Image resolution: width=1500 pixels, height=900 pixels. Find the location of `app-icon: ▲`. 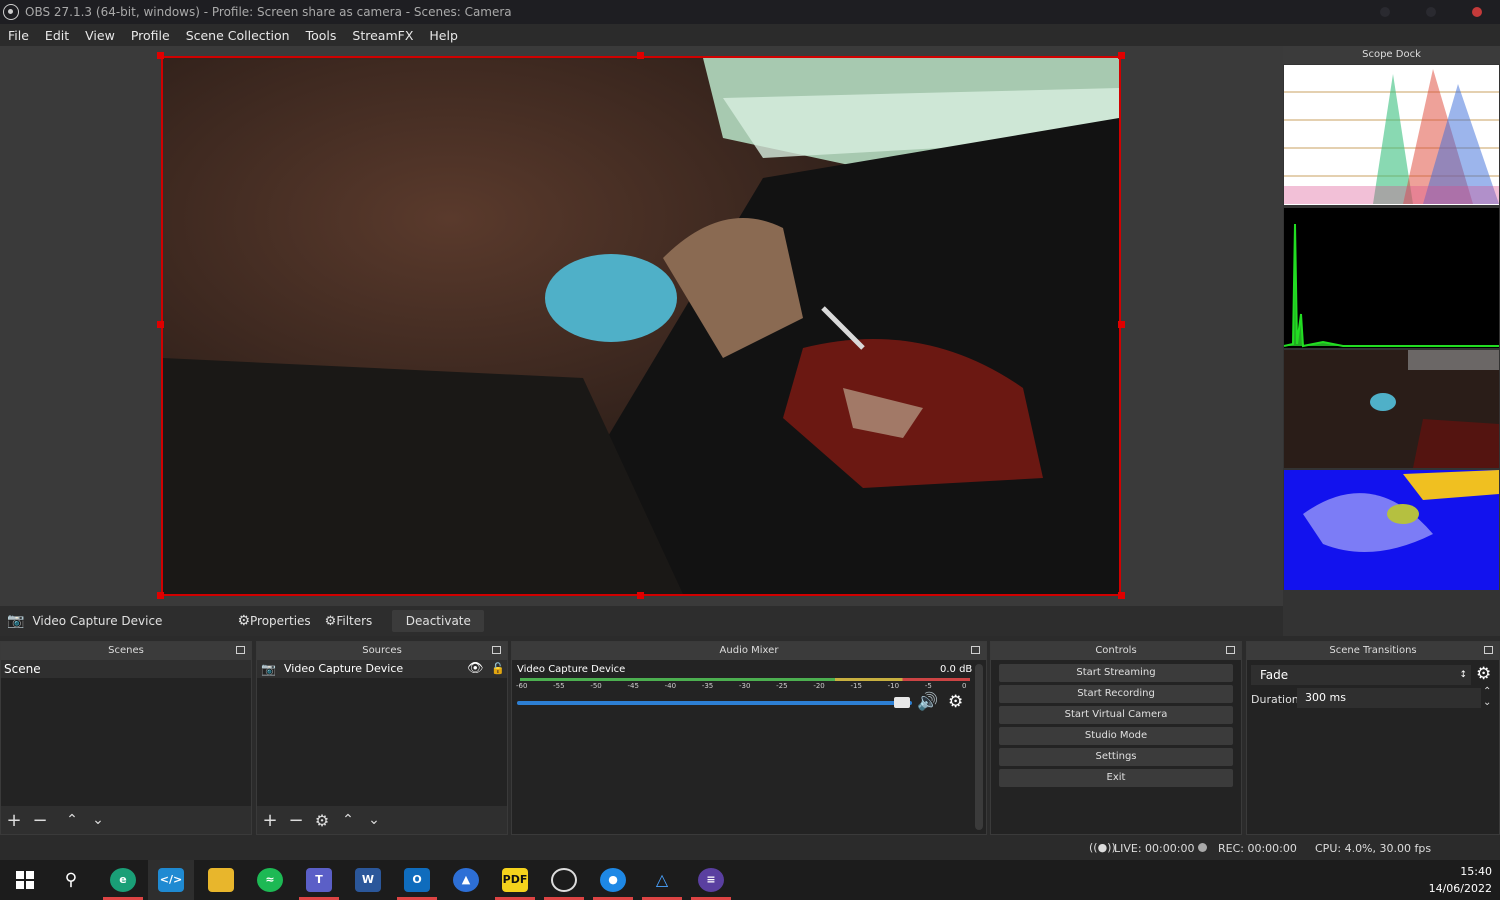

app-icon: ▲ is located at coordinates (466, 880).